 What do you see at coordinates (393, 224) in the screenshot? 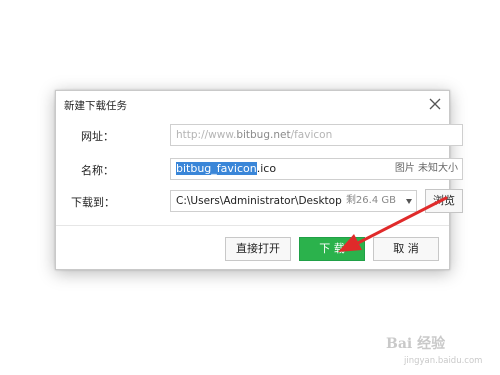
I see `annotation-arrow-icon` at bounding box center [393, 224].